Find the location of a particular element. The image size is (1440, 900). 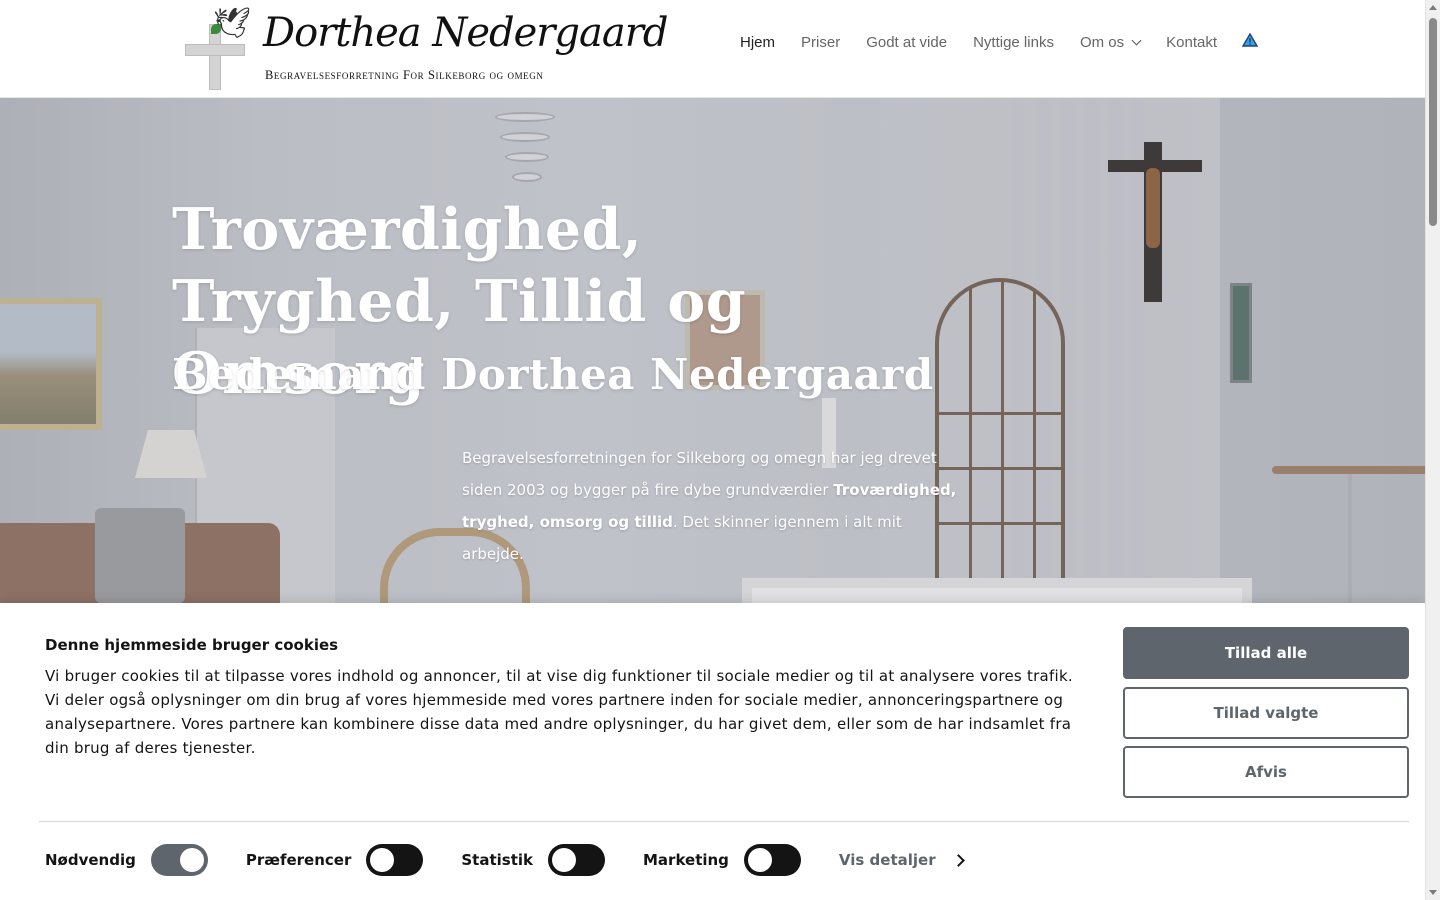

nav-label: Priser is located at coordinates (821, 42).